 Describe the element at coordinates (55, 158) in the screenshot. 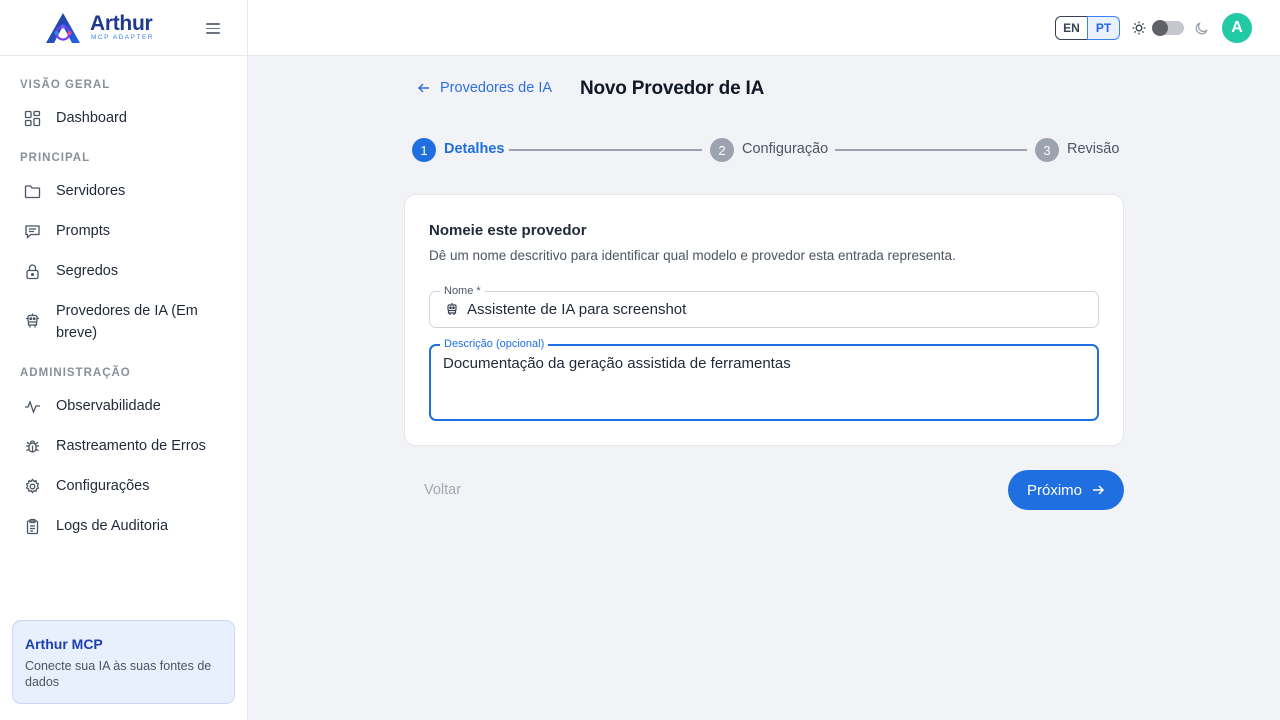

I see `section-label-principal: PRINCIPAL` at that location.